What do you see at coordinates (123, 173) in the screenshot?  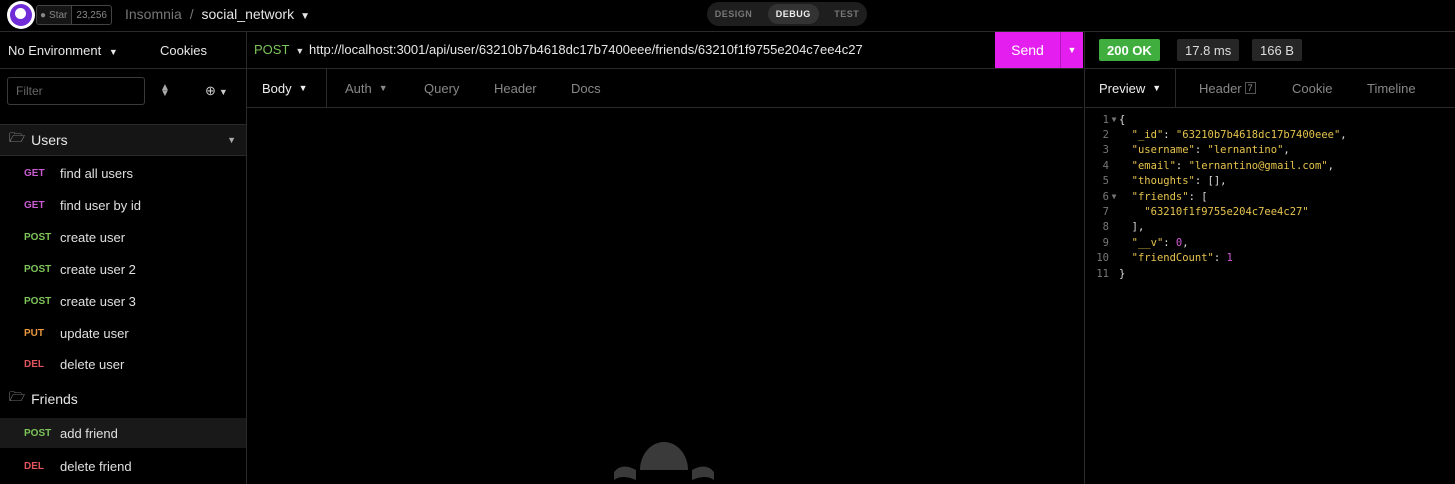 I see `request-find-all-users: GET find all users` at bounding box center [123, 173].